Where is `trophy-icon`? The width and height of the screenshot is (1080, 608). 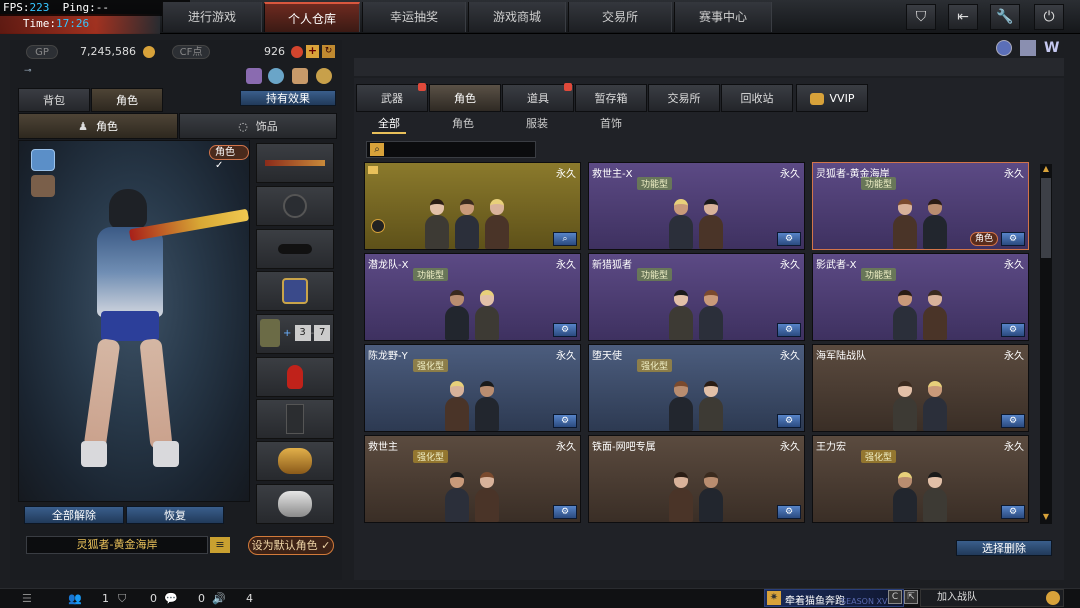 trophy-icon is located at coordinates (254, 76).